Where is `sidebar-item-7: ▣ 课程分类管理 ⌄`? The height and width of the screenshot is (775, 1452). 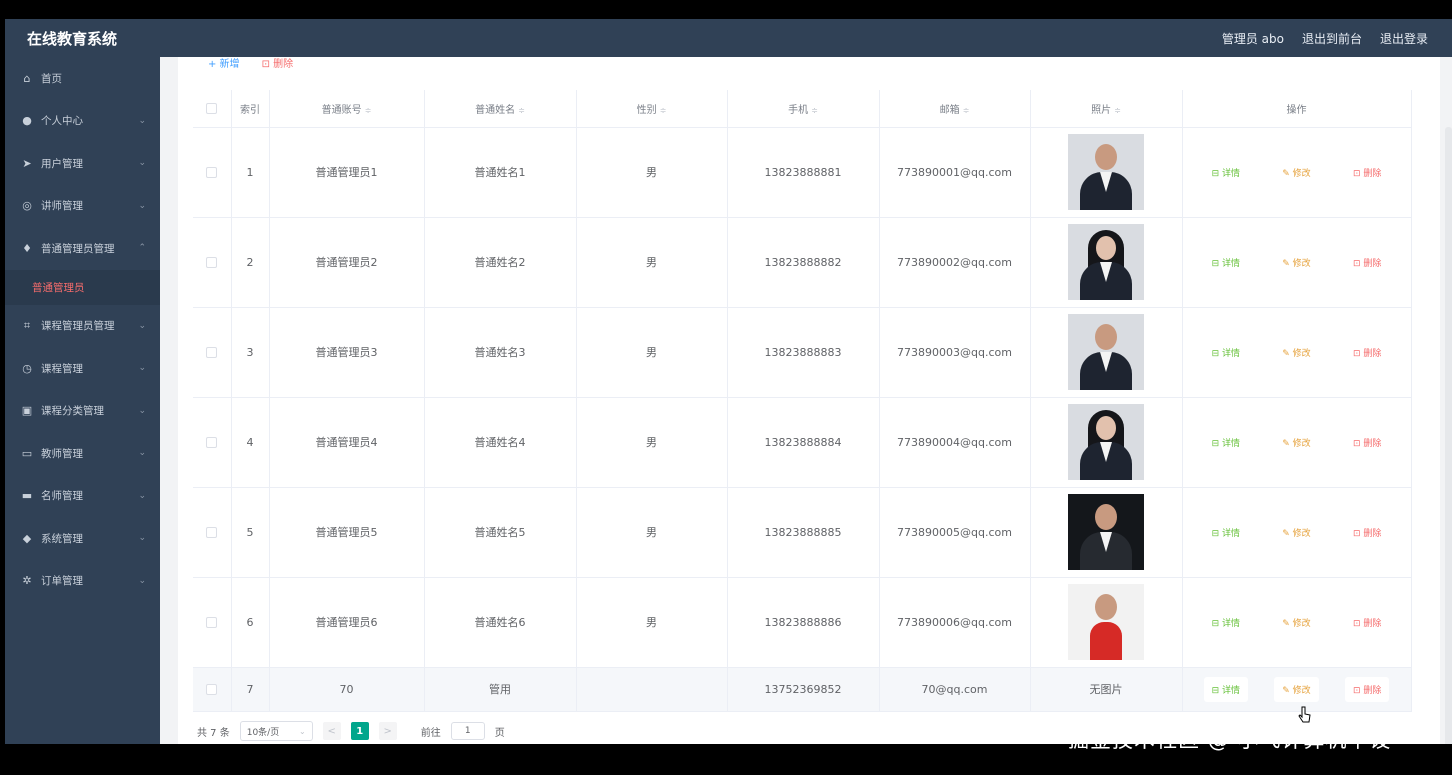
sidebar-item-7: ▣ 课程分类管理 ⌄ is located at coordinates (82, 411).